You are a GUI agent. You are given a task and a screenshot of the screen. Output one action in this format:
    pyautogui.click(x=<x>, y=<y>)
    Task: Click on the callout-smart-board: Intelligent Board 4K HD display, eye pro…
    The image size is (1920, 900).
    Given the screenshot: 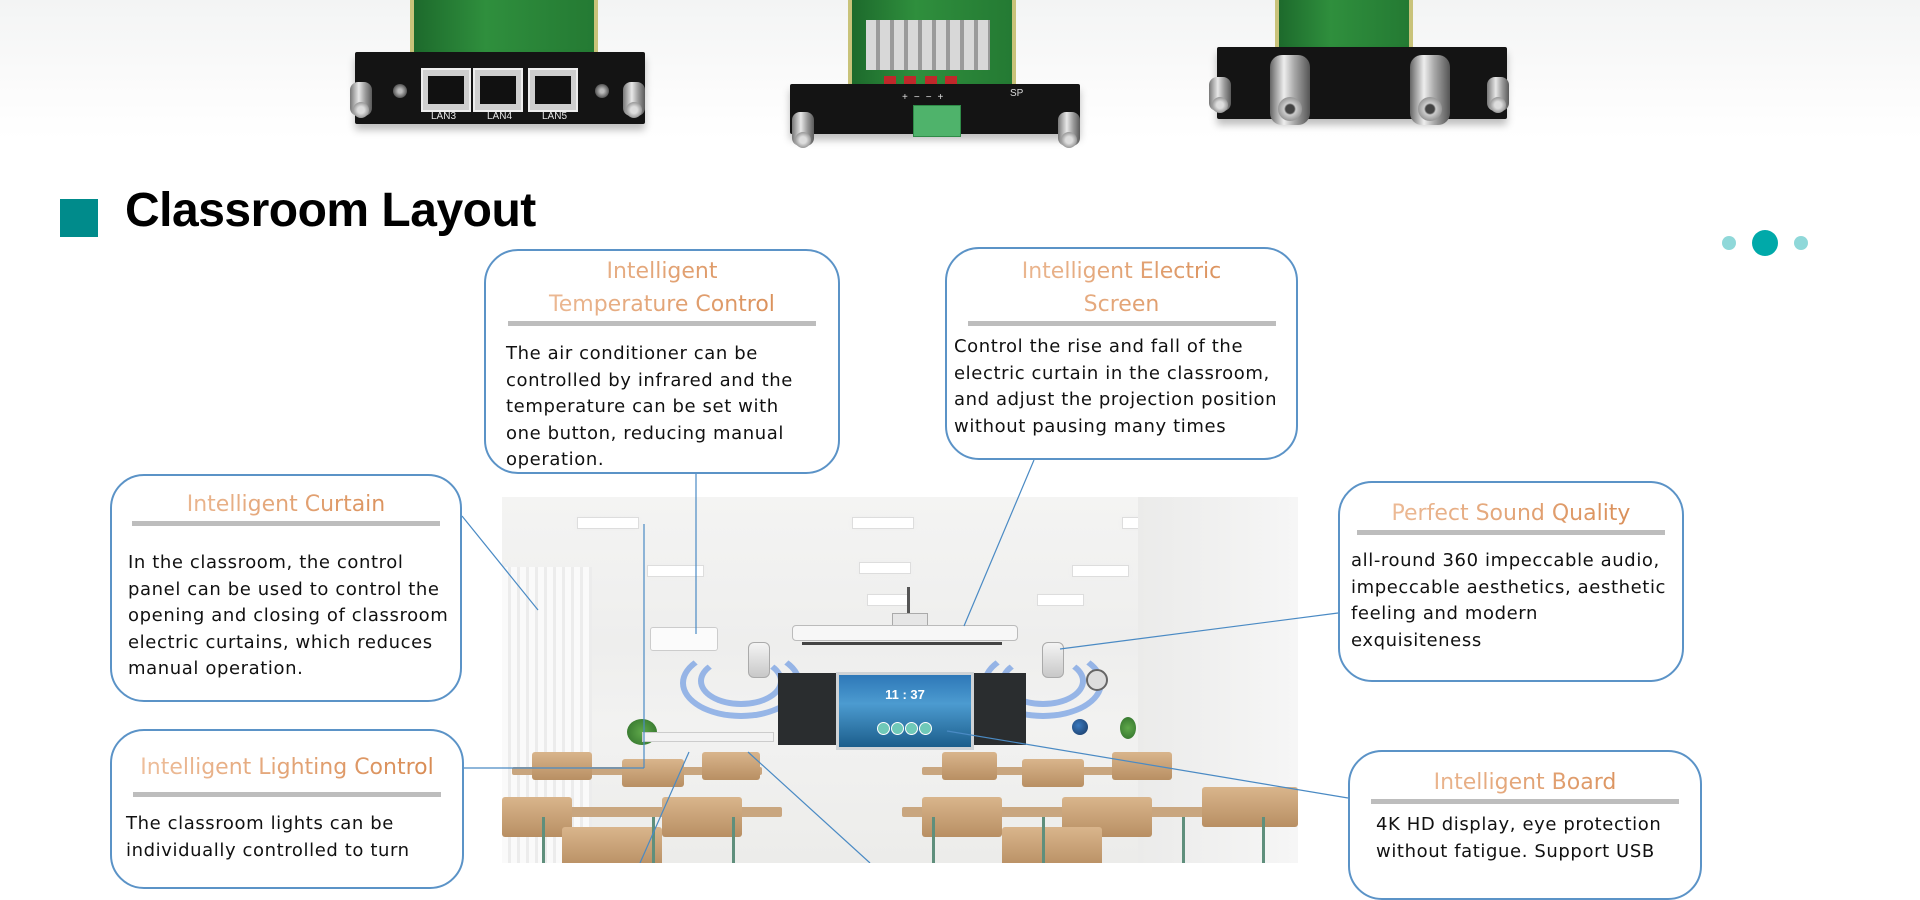 What is the action you would take?
    pyautogui.click(x=1525, y=825)
    